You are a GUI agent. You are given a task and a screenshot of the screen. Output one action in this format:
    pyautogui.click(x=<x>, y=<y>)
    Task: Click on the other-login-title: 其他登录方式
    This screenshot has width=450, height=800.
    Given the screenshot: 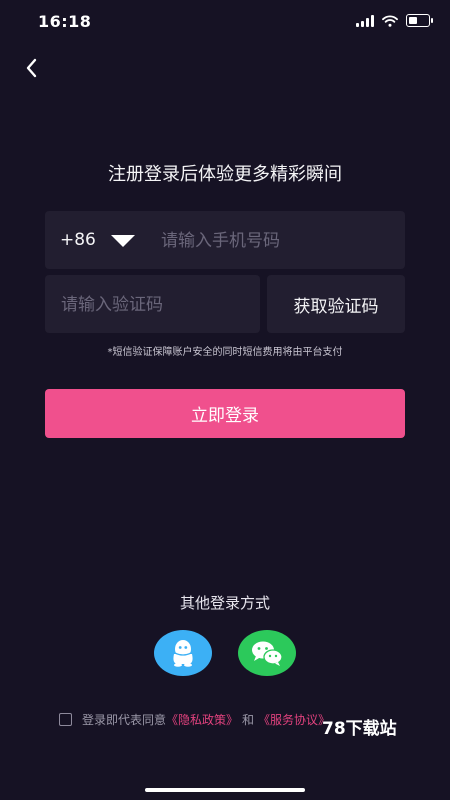 What is the action you would take?
    pyautogui.click(x=224, y=603)
    